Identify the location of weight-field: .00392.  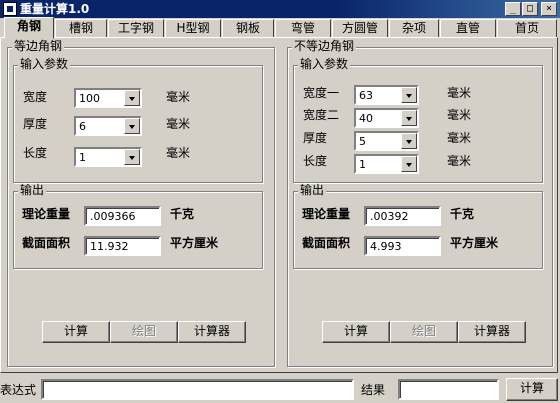
(402, 216).